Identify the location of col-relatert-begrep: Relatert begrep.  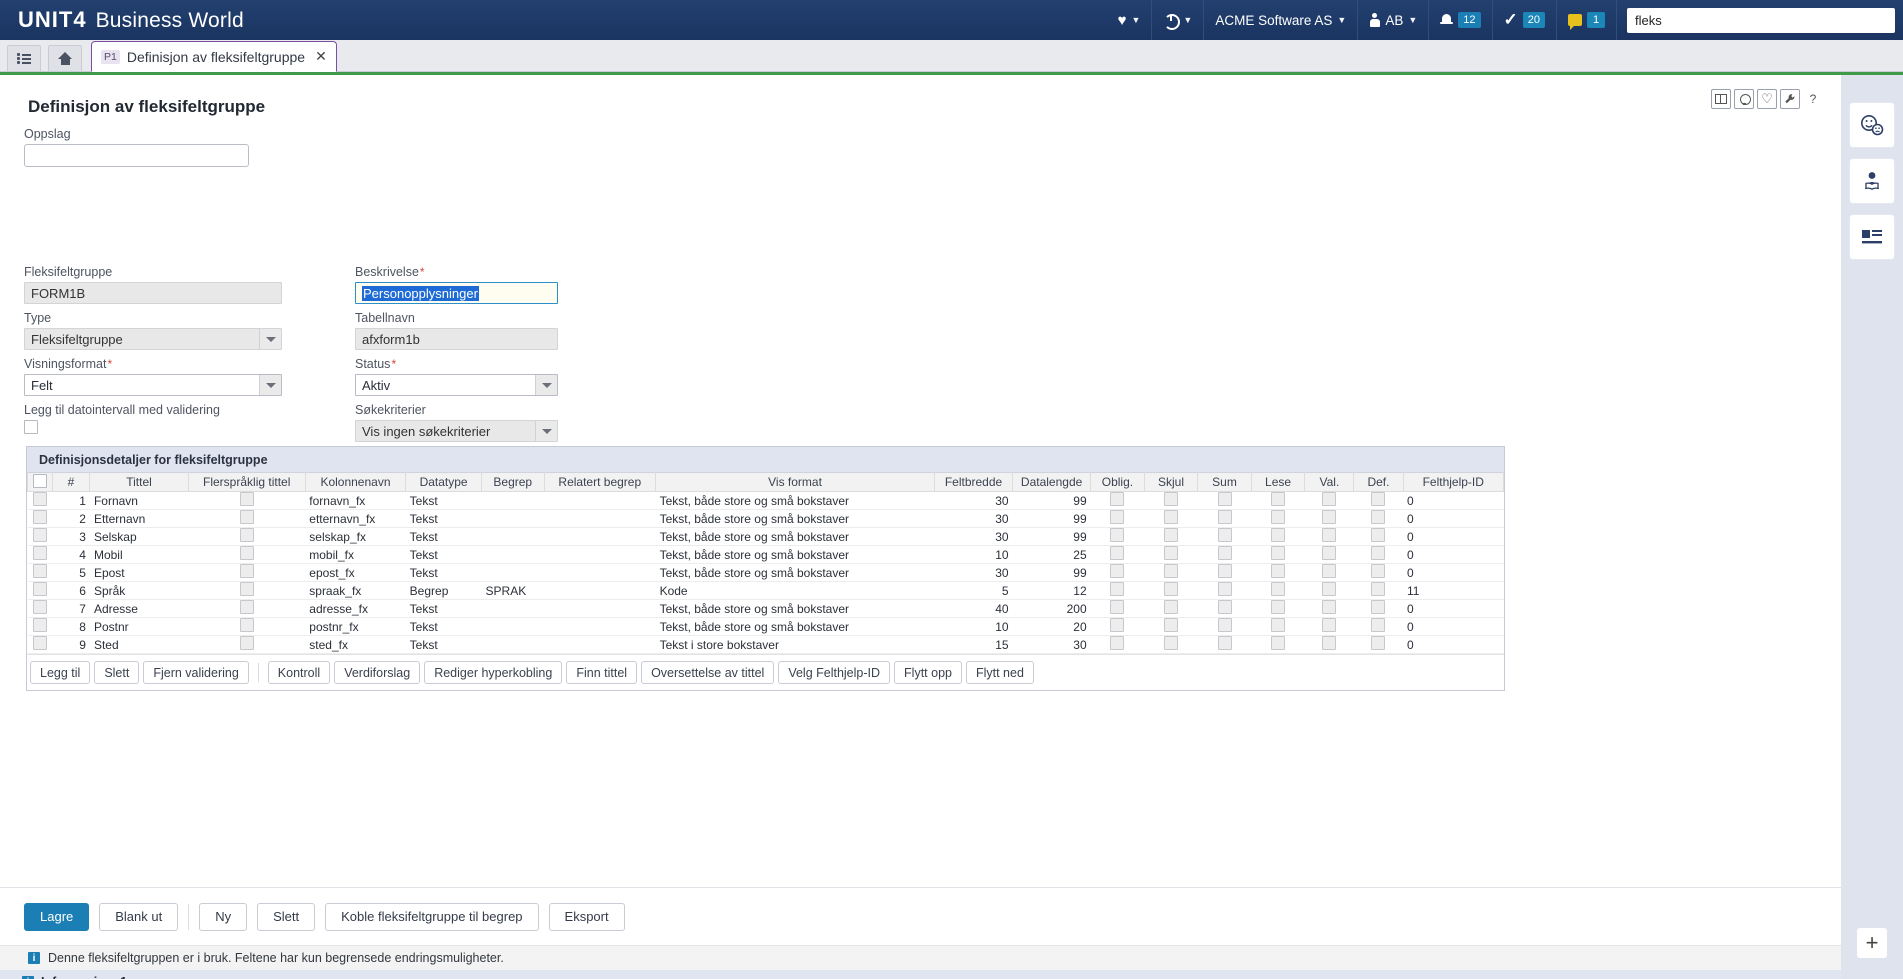
(600, 482).